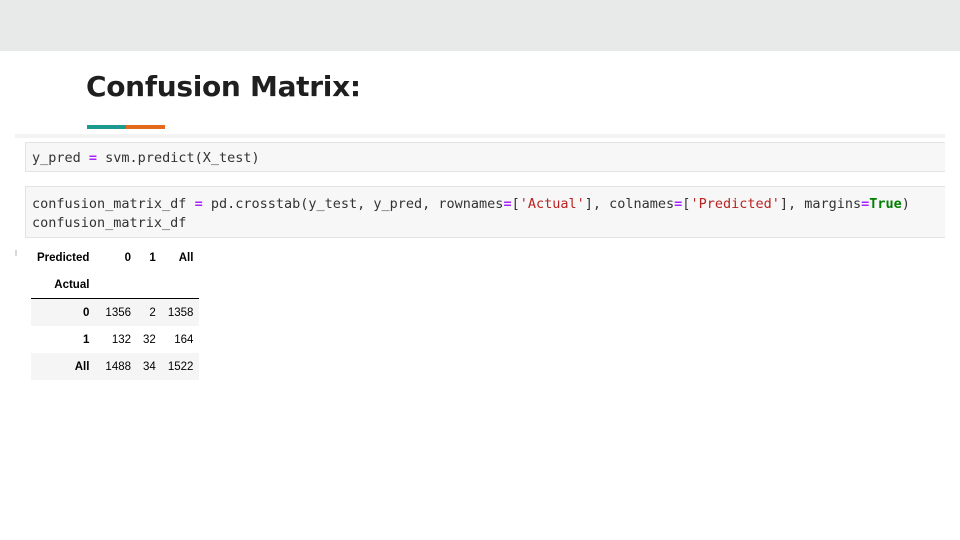 Image resolution: width=960 pixels, height=540 pixels. I want to click on table-cell: 1488, so click(118, 366).